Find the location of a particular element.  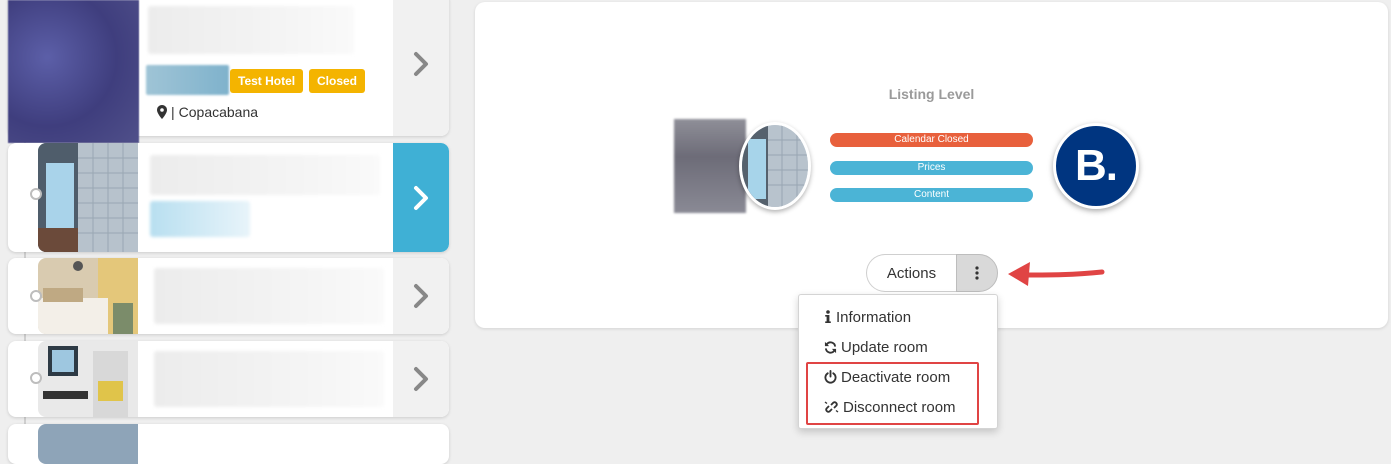

power-icon is located at coordinates (830, 377).